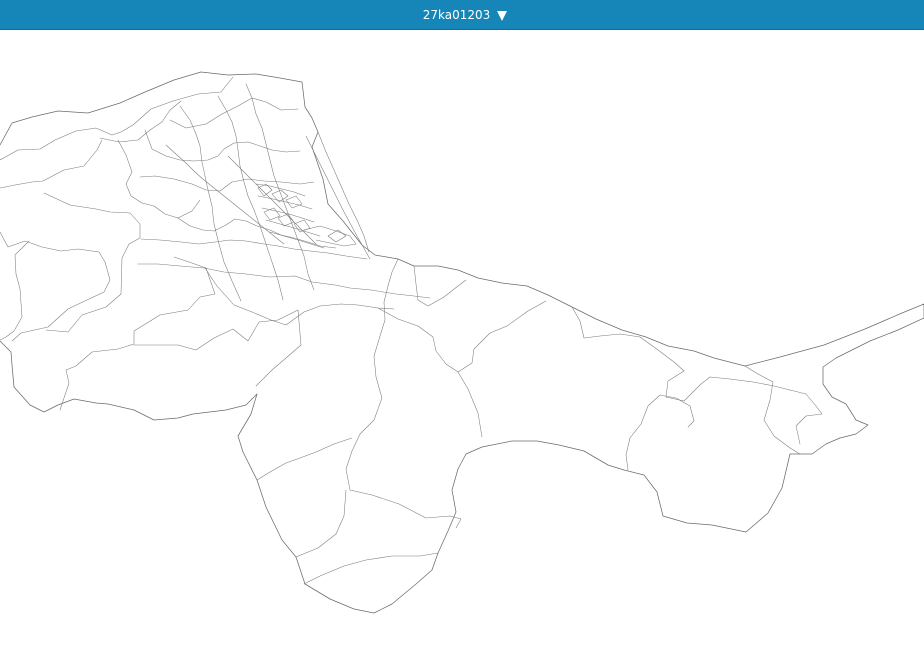 Image resolution: width=924 pixels, height=660 pixels. Describe the element at coordinates (502, 15) in the screenshot. I see `triangle-down-icon` at that location.